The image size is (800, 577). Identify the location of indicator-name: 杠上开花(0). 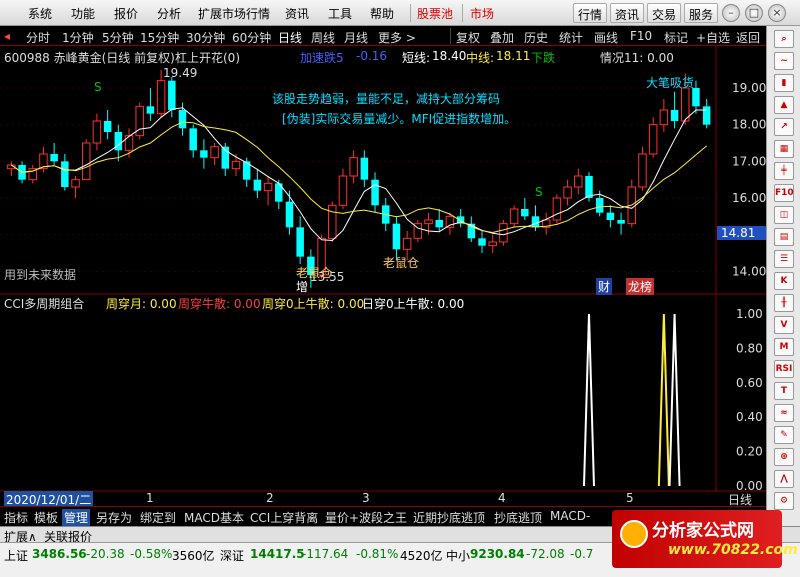
(207, 57).